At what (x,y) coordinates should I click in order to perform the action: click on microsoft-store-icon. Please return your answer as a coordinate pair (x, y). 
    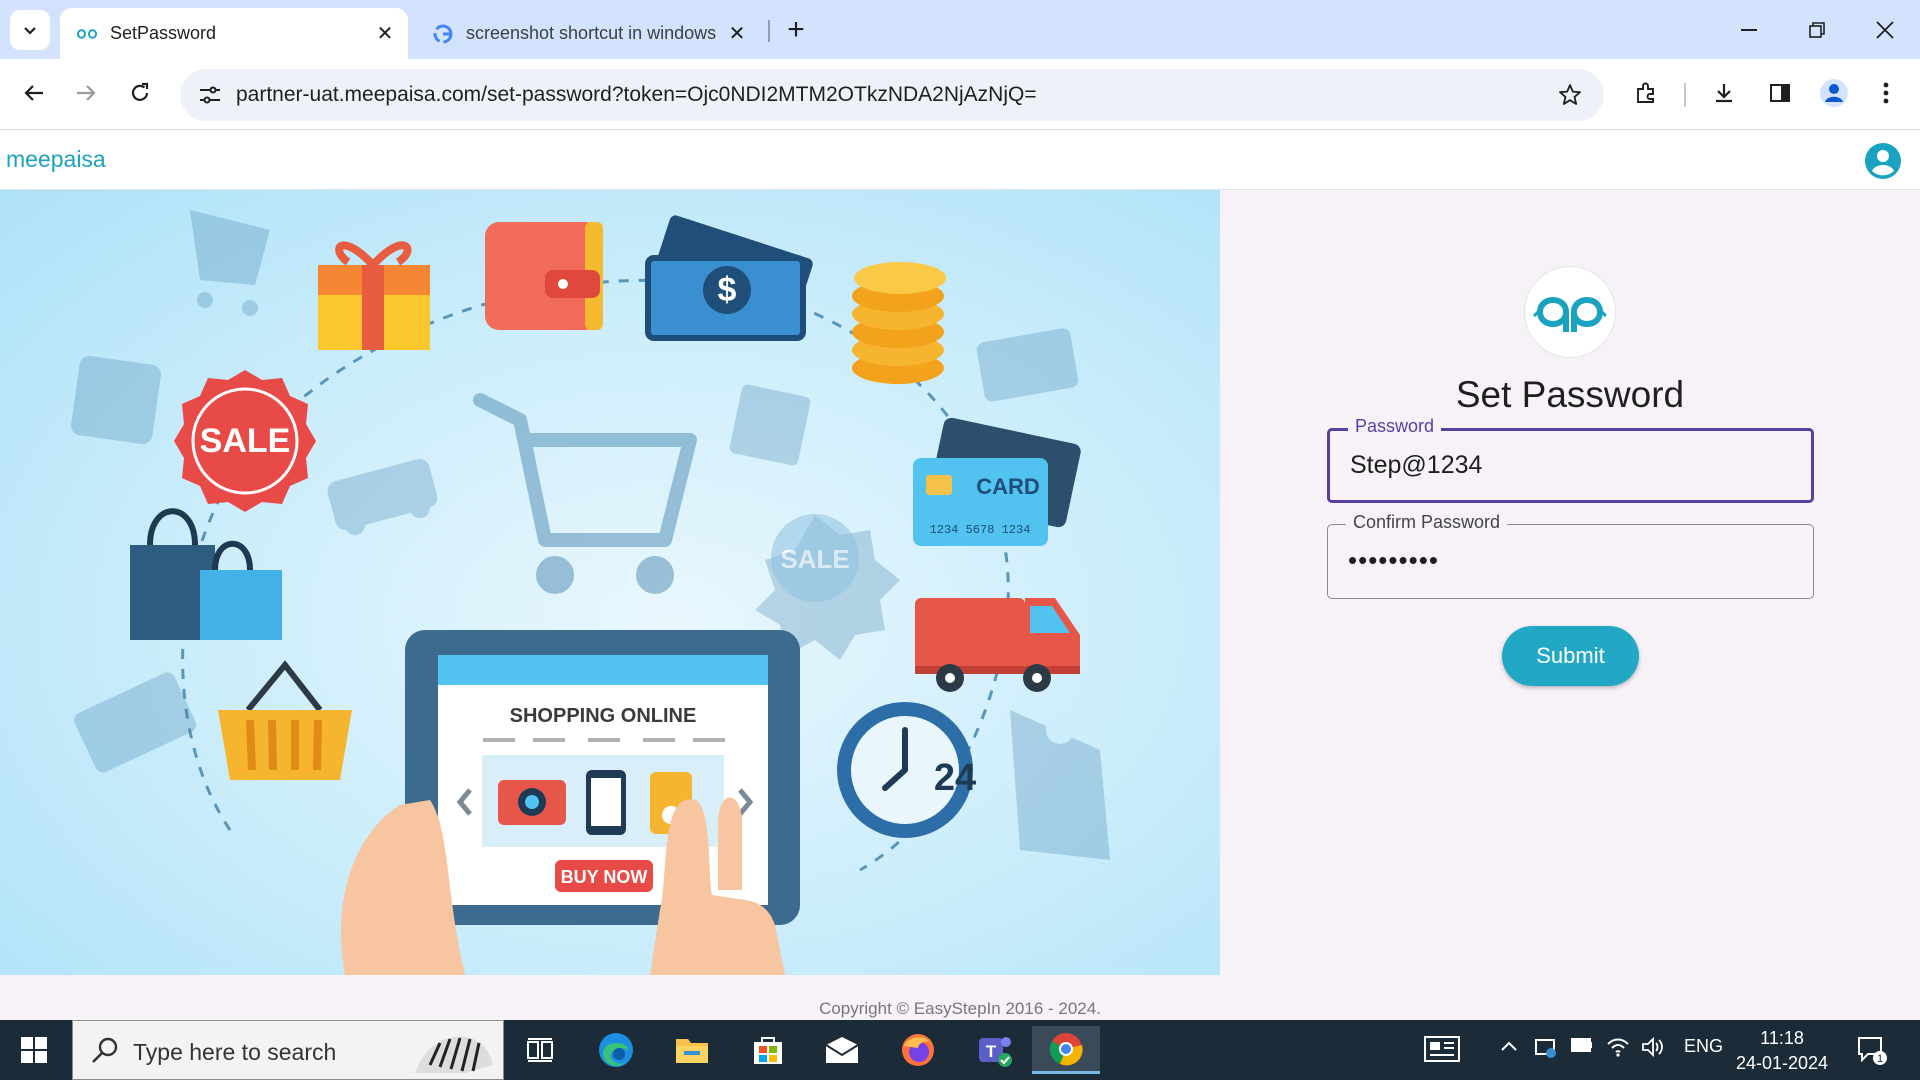
    Looking at the image, I should click on (768, 1050).